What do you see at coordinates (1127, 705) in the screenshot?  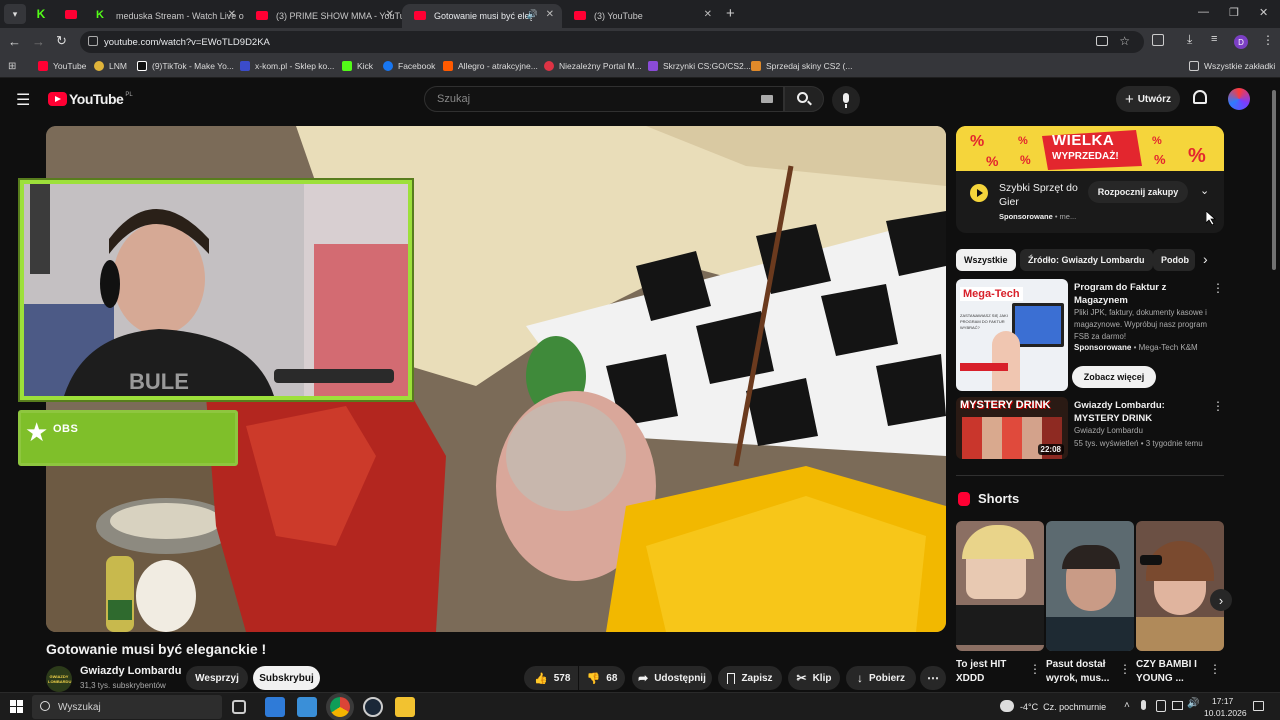 I see `tray-chevron-icon: ˄` at bounding box center [1127, 705].